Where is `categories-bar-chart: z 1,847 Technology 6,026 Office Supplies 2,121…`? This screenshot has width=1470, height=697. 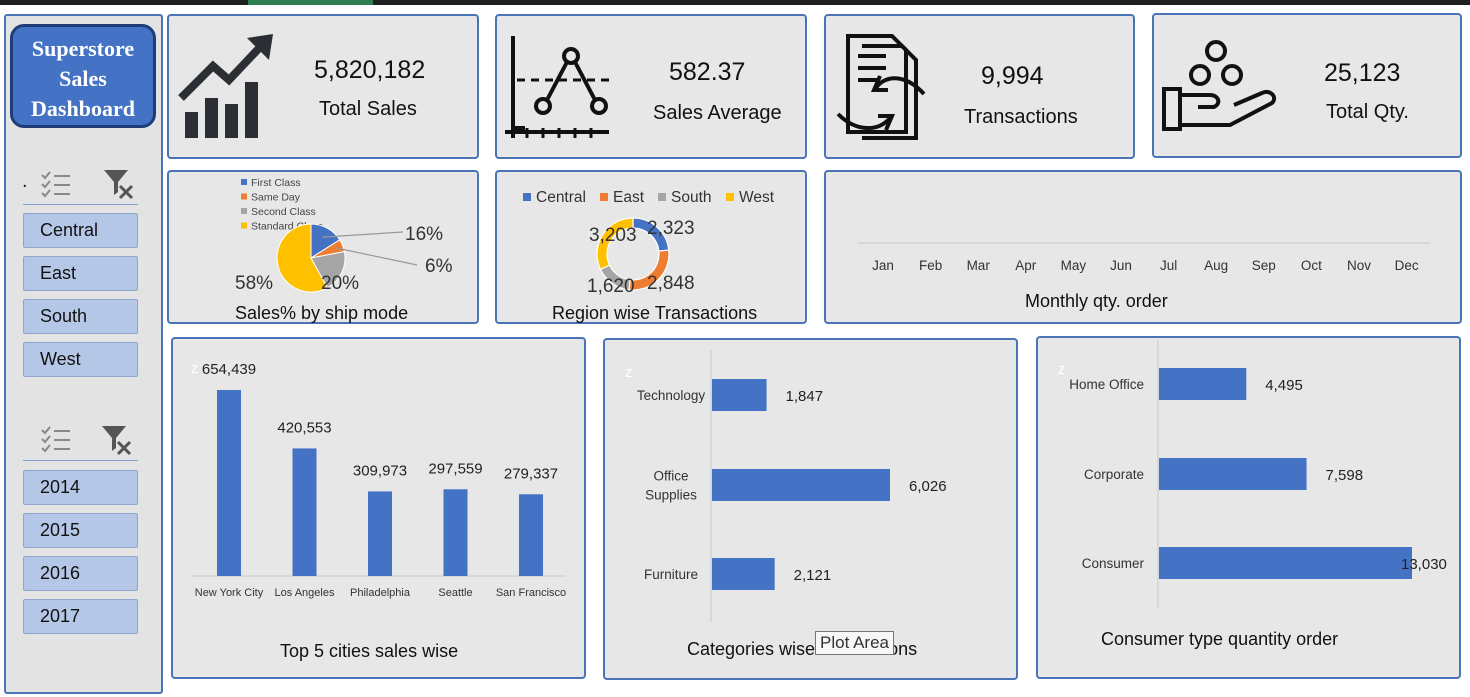
categories-bar-chart: z 1,847 Technology 6,026 Office Supplies 2,121… is located at coordinates (810, 485).